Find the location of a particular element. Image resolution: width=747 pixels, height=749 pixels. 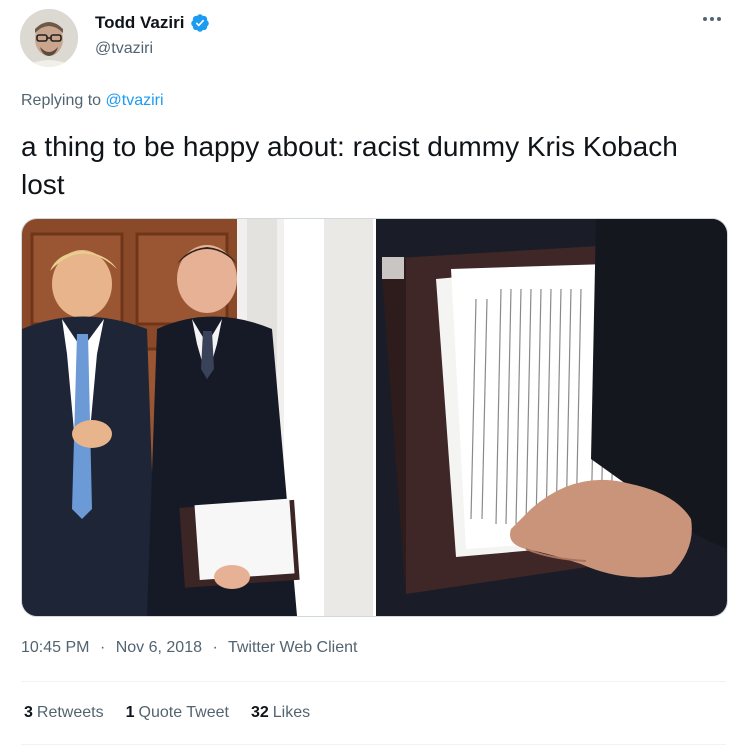

retweets-label: Retweets is located at coordinates (70, 712).